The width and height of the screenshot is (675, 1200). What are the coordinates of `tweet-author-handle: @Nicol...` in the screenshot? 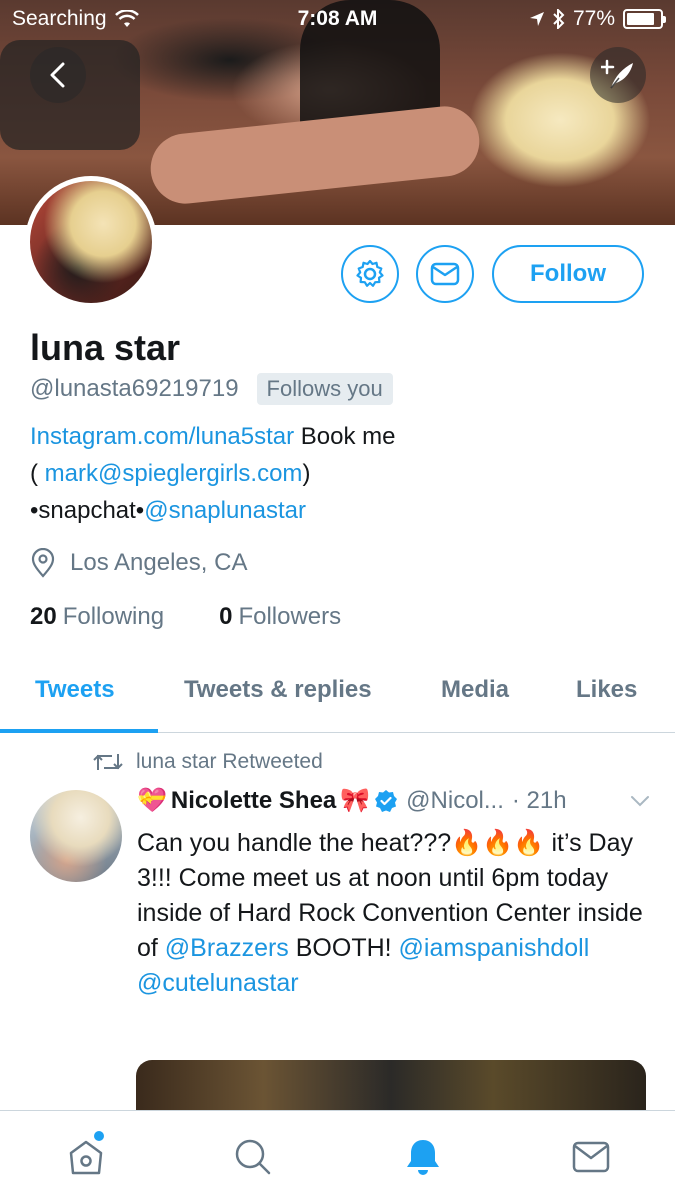 It's located at (455, 800).